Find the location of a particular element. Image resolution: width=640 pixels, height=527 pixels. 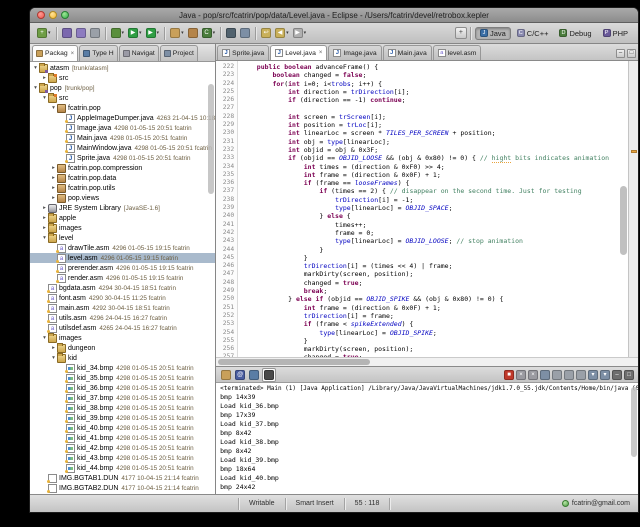

word-wrap-icon is located at coordinates (569, 374).